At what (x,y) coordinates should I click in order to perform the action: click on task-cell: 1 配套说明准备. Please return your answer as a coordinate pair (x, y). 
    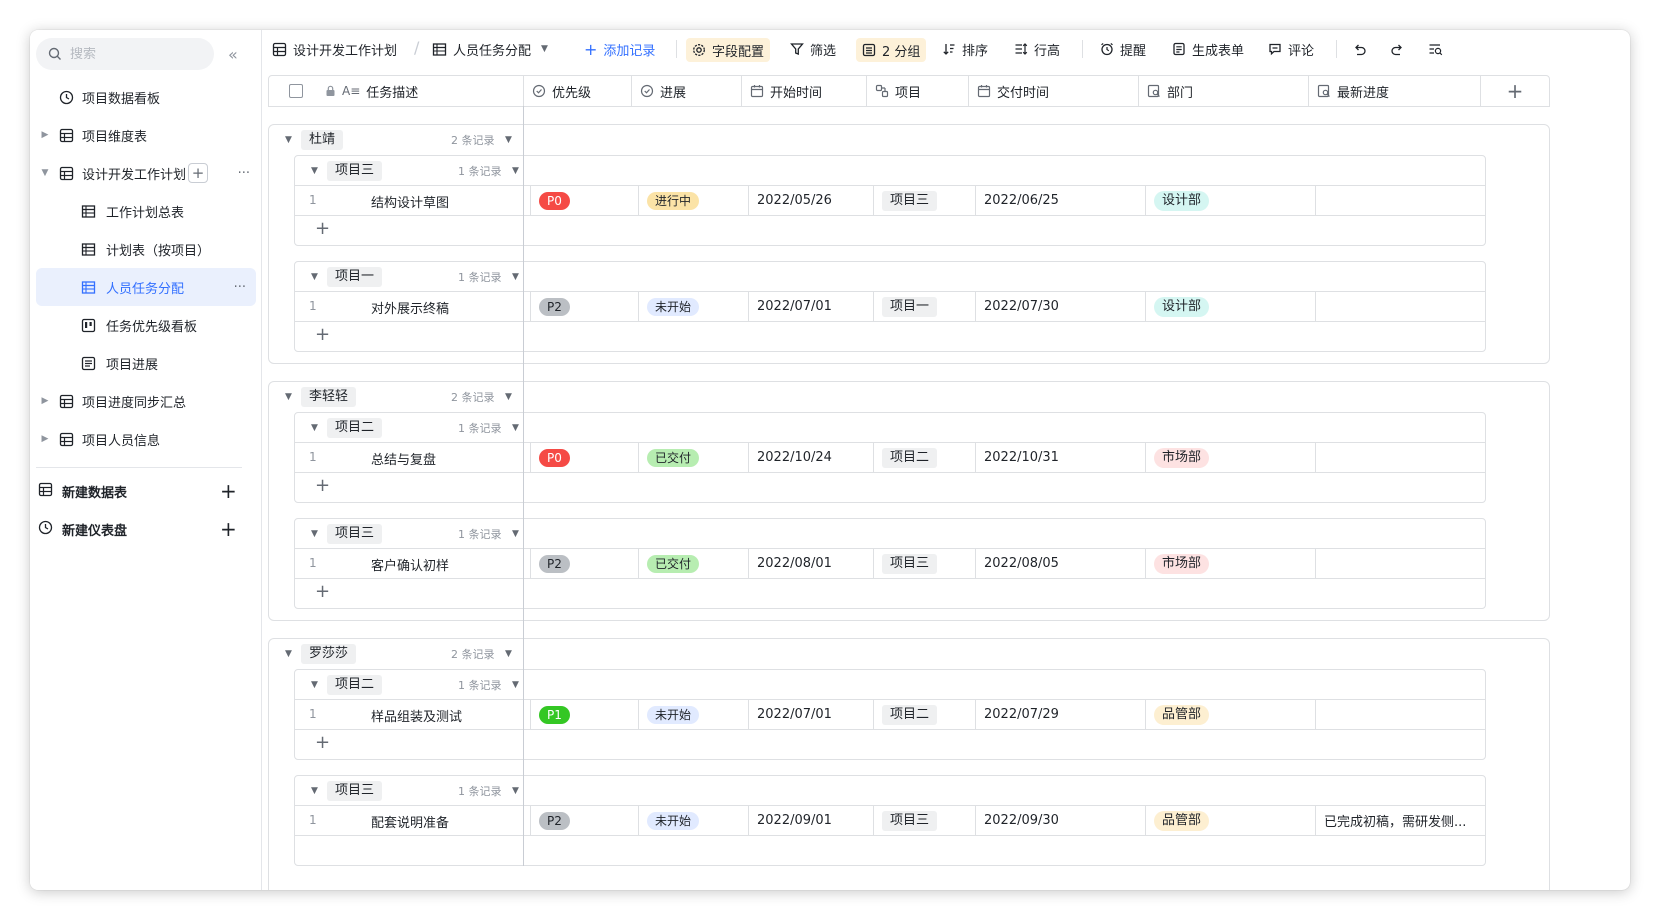
    Looking at the image, I should click on (413, 820).